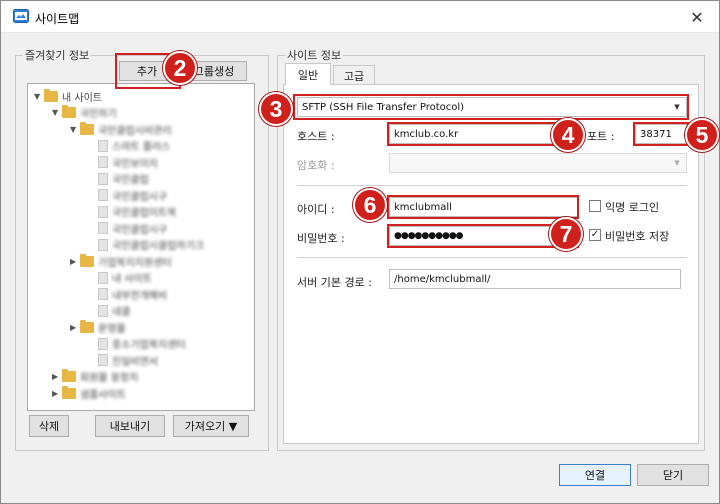  I want to click on tree-site-item: 내 사이트, so click(120, 278).